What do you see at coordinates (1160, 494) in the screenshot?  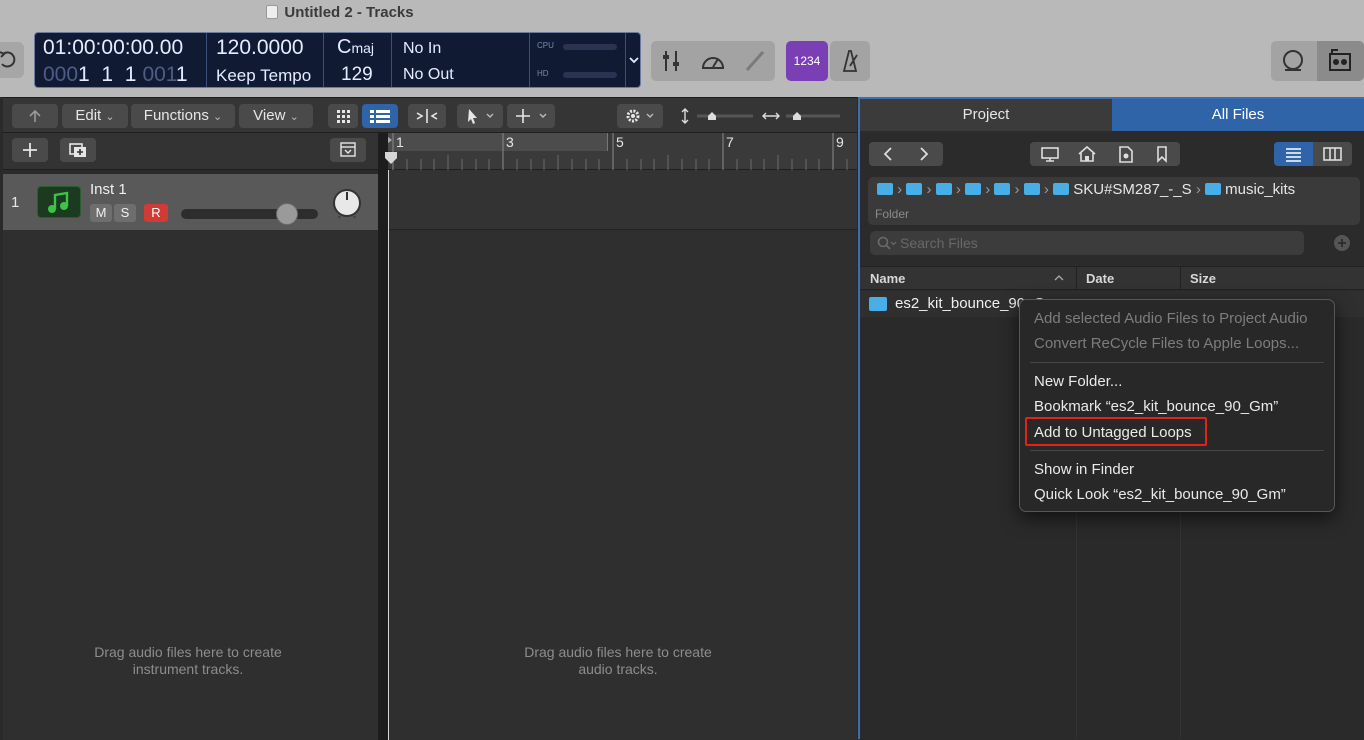 I see `menu-item-quick-look: Quick Look “es2_kit_bounce_90_Gm”` at bounding box center [1160, 494].